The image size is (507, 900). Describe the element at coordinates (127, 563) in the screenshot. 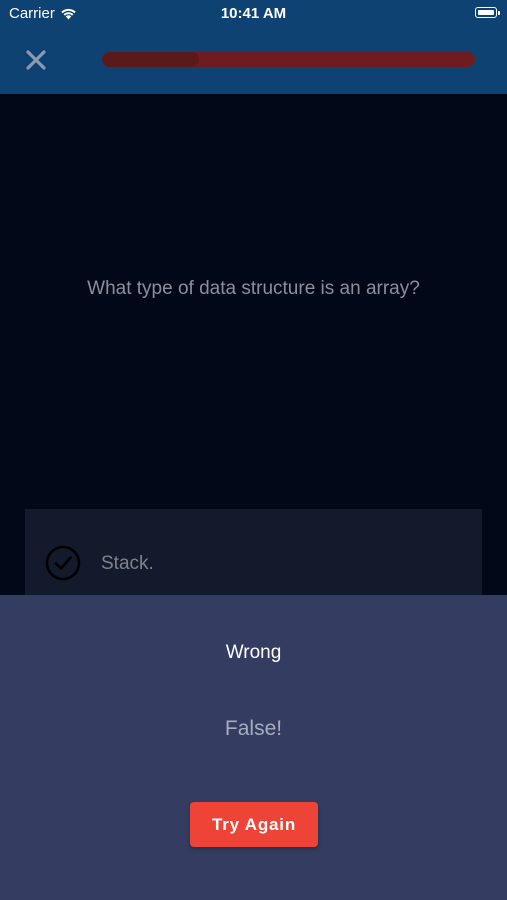

I see `answer-option-label: Stack.` at that location.